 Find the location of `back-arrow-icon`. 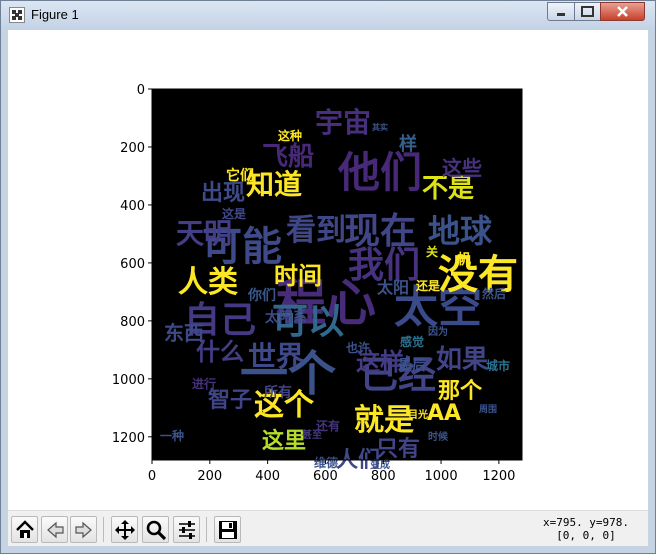

back-arrow-icon is located at coordinates (55, 529).